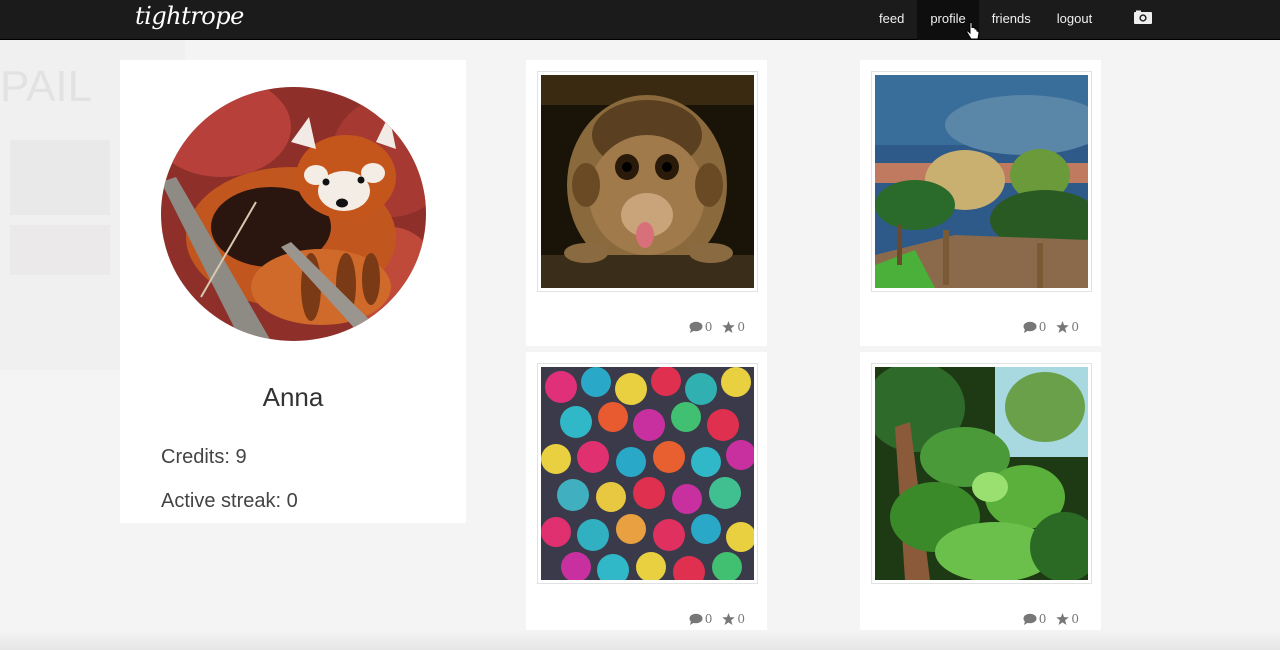 This screenshot has width=1280, height=650. What do you see at coordinates (891, 20) in the screenshot?
I see `nav-feed: feed` at bounding box center [891, 20].